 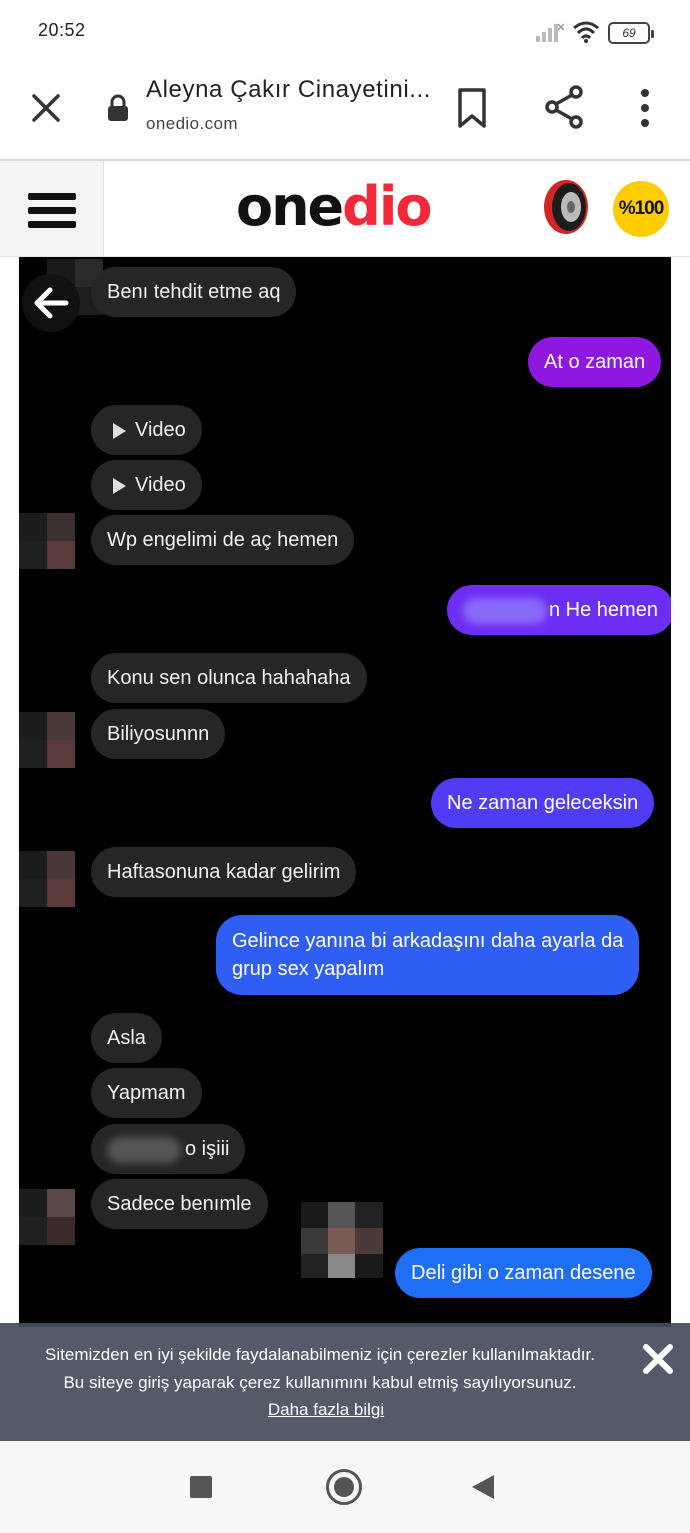 I want to click on chat-message-received: Biliyosunnn, so click(x=158, y=734).